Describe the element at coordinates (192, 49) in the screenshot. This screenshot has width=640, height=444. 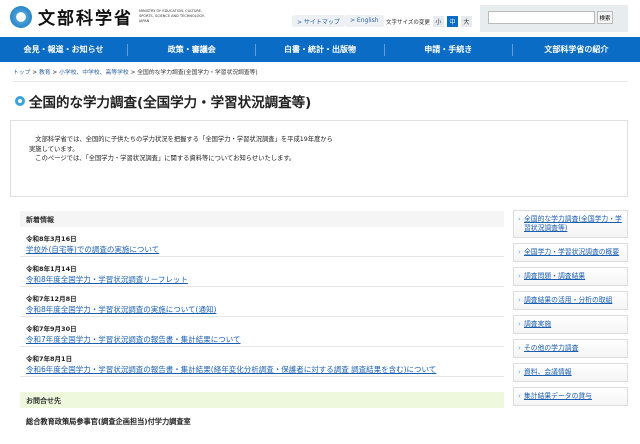
I see `nav-policy: 政策・審議会` at that location.